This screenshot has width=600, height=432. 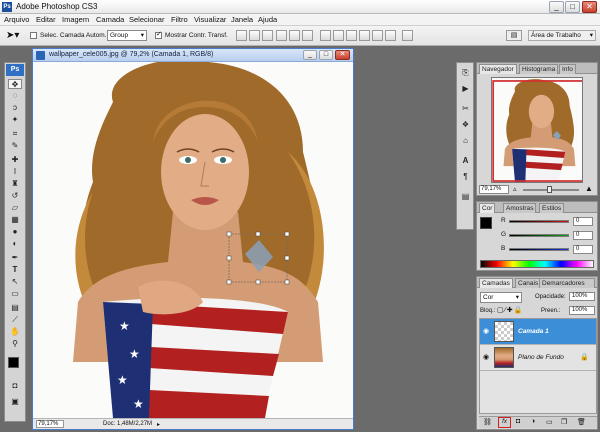 What do you see at coordinates (487, 422) in the screenshot?
I see `link-layers-icon: ⛓` at bounding box center [487, 422].